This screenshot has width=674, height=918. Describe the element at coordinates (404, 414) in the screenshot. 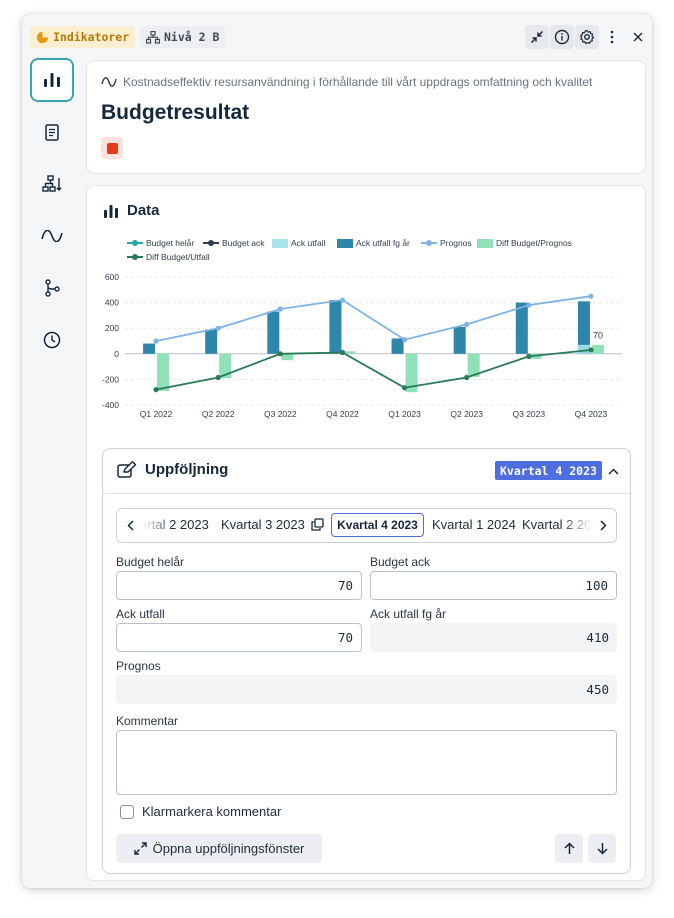

I see `x-tick-label: Q1 2023` at that location.